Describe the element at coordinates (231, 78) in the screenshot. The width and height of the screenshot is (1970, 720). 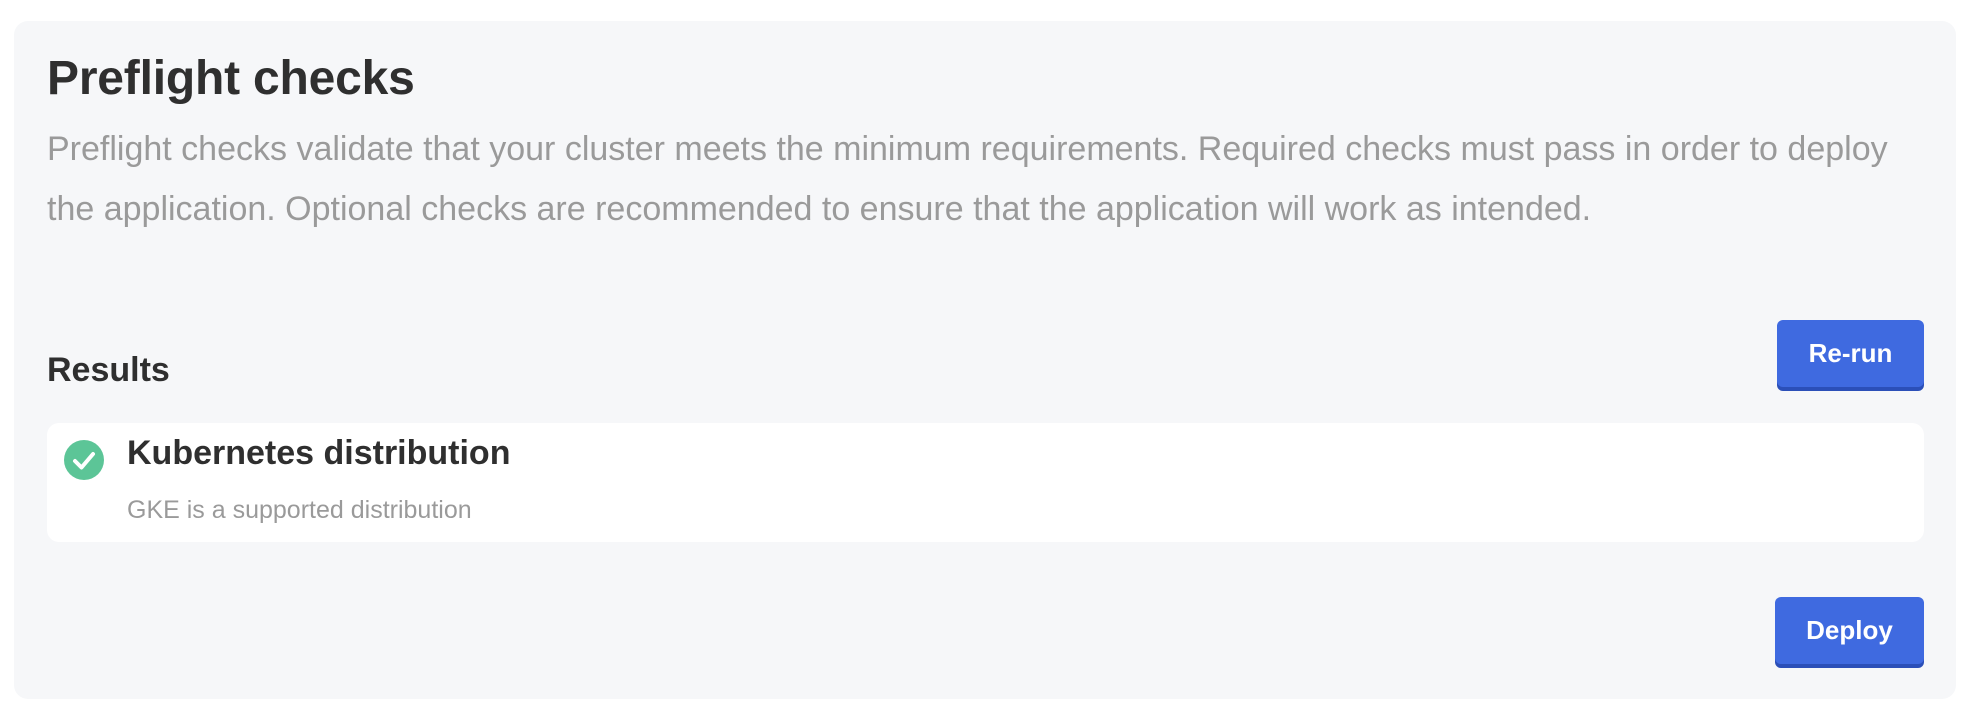
I see `page-title: Preflight checks` at that location.